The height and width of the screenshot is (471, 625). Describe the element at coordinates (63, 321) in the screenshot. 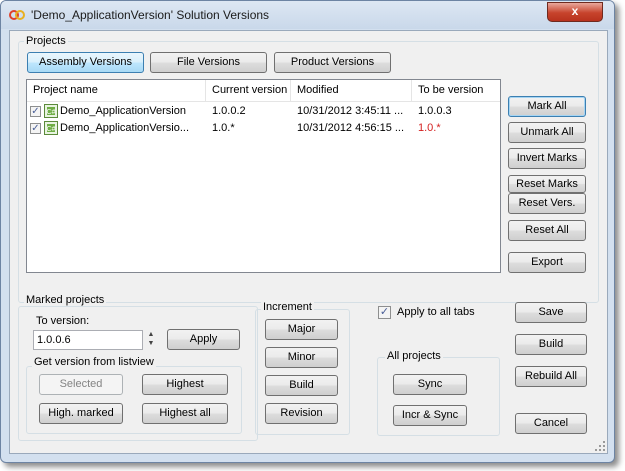

I see `to-version-label: To version:` at that location.